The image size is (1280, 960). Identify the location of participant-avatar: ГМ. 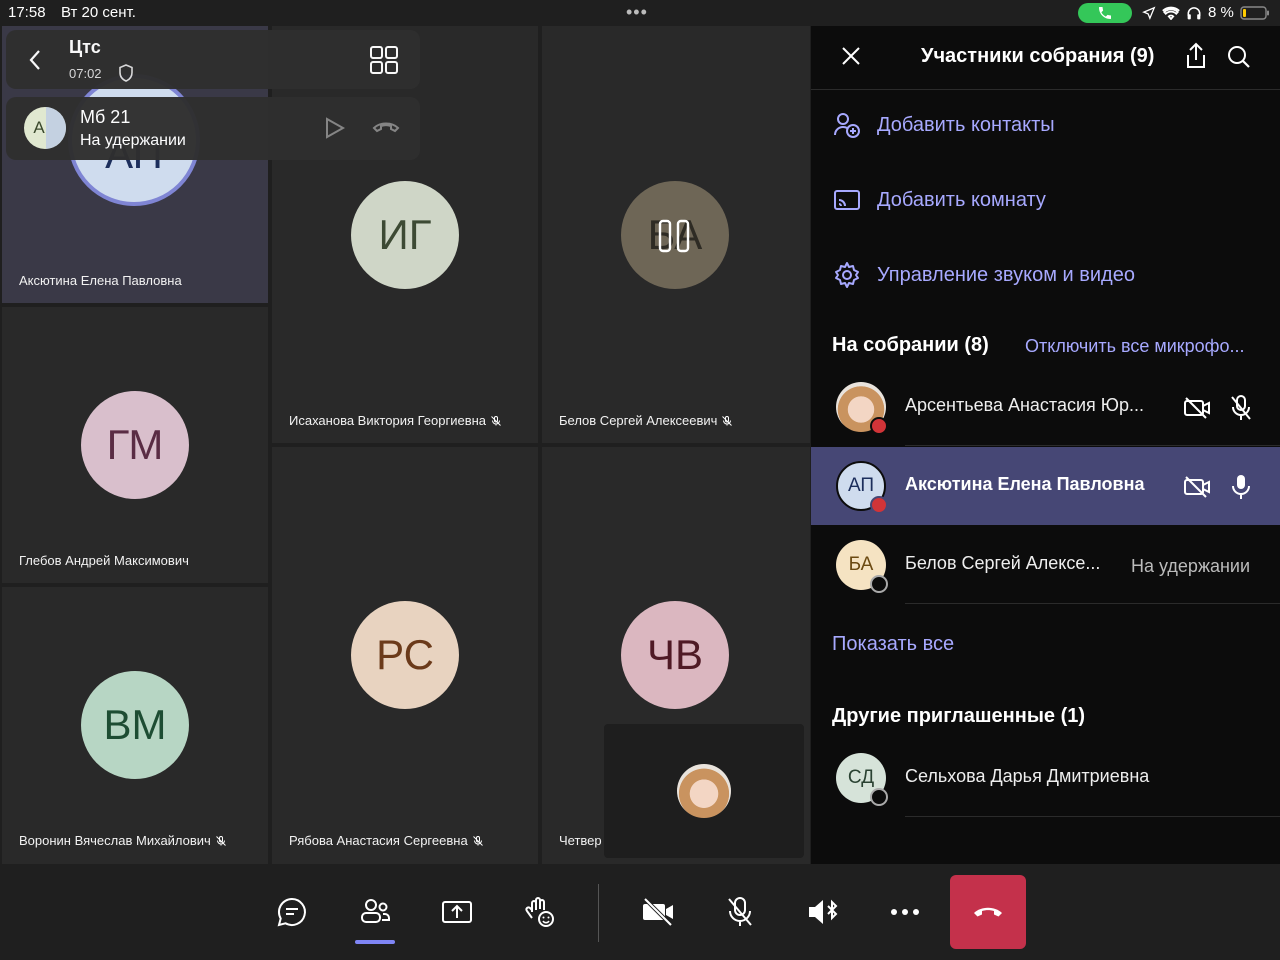
(135, 445).